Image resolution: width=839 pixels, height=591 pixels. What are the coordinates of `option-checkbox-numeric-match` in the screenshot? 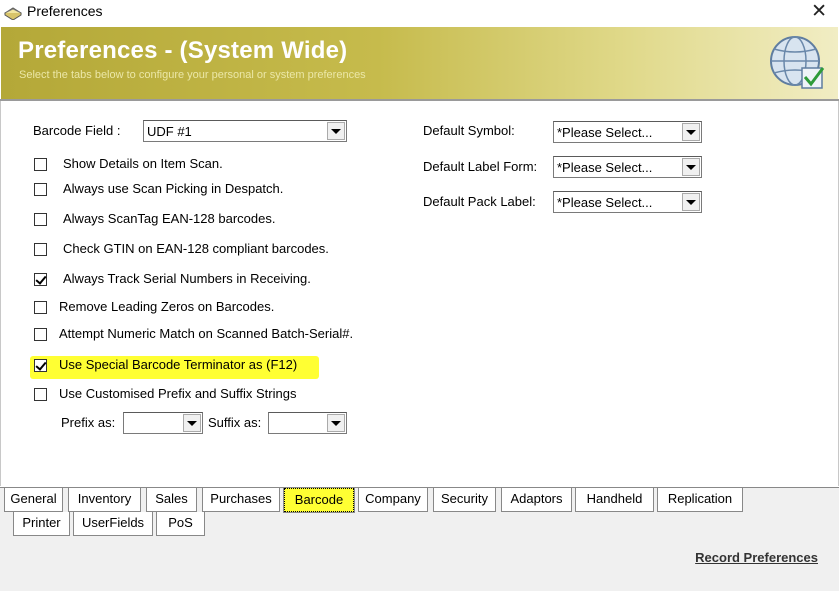 It's located at (40, 334).